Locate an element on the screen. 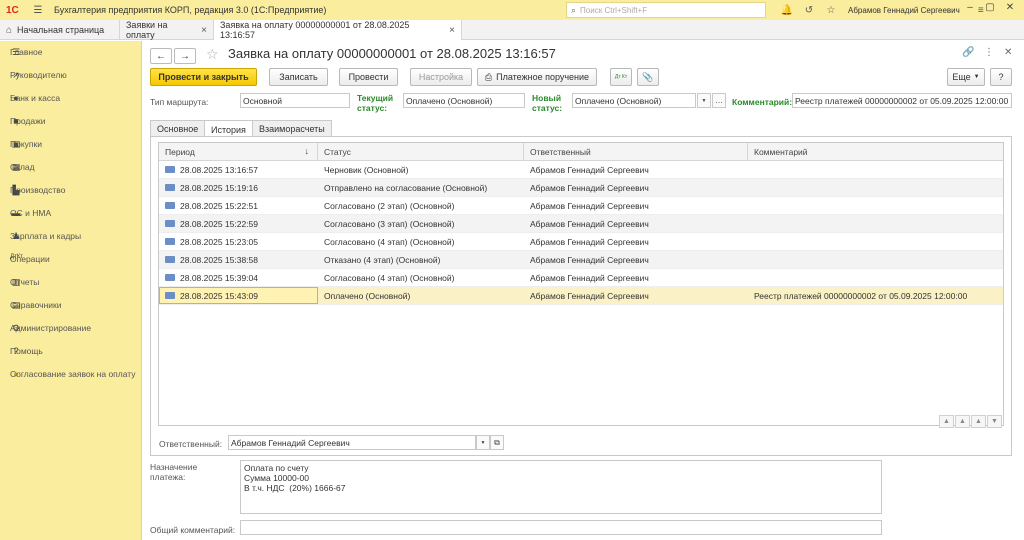 This screenshot has height=540, width=1024. tab-payment-requests: Заявки на оплату × is located at coordinates (167, 30).